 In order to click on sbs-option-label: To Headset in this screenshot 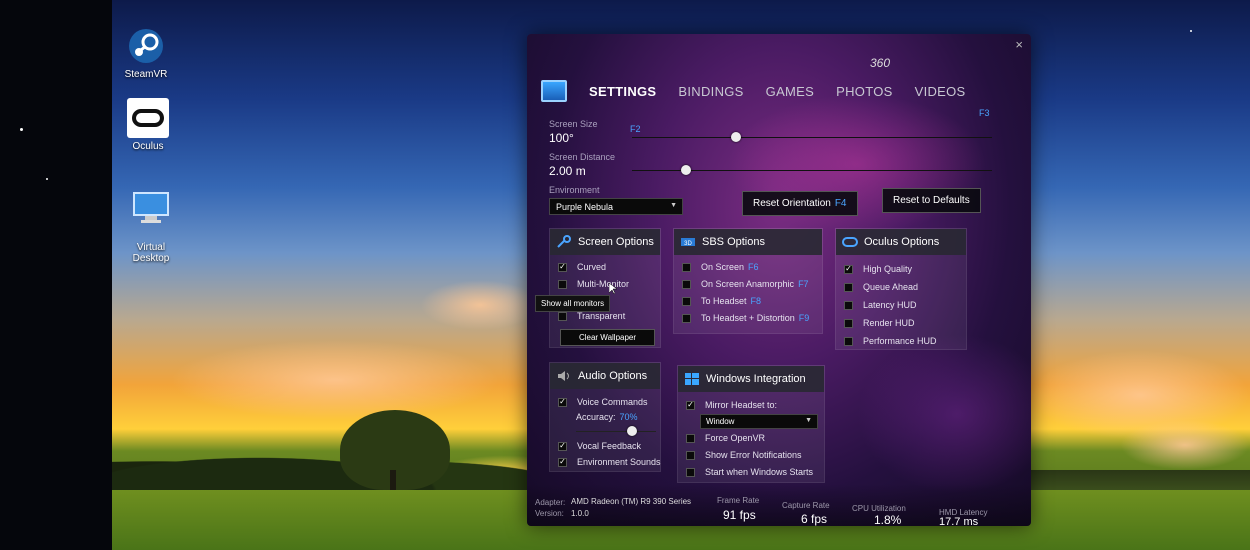, I will do `click(724, 301)`.